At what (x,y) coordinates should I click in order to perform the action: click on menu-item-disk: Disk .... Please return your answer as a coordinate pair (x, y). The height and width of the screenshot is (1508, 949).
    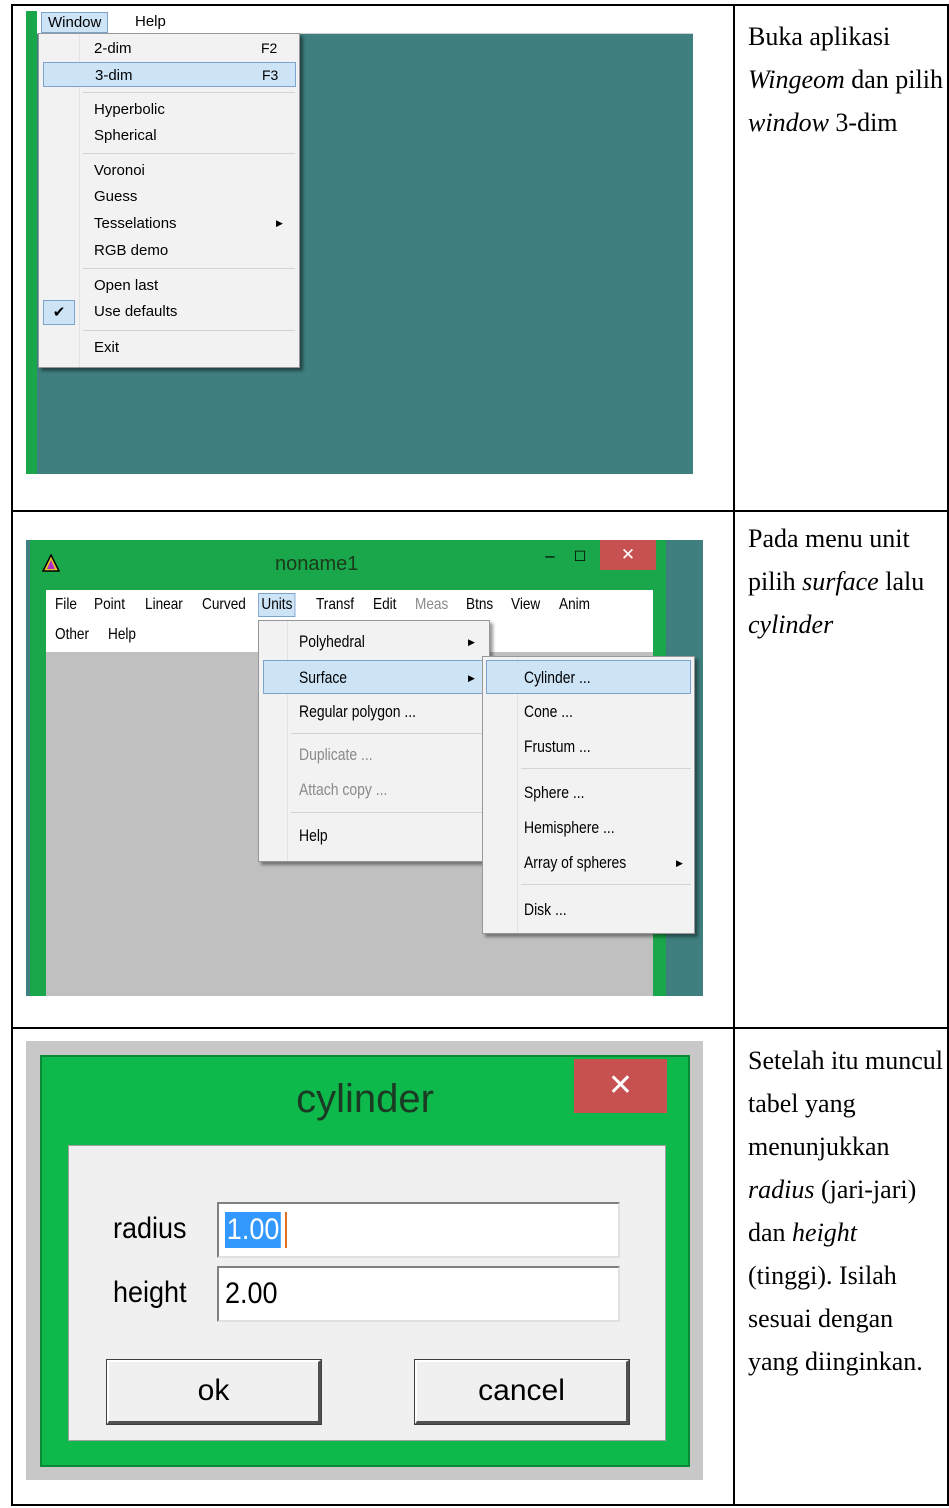
    Looking at the image, I should click on (588, 910).